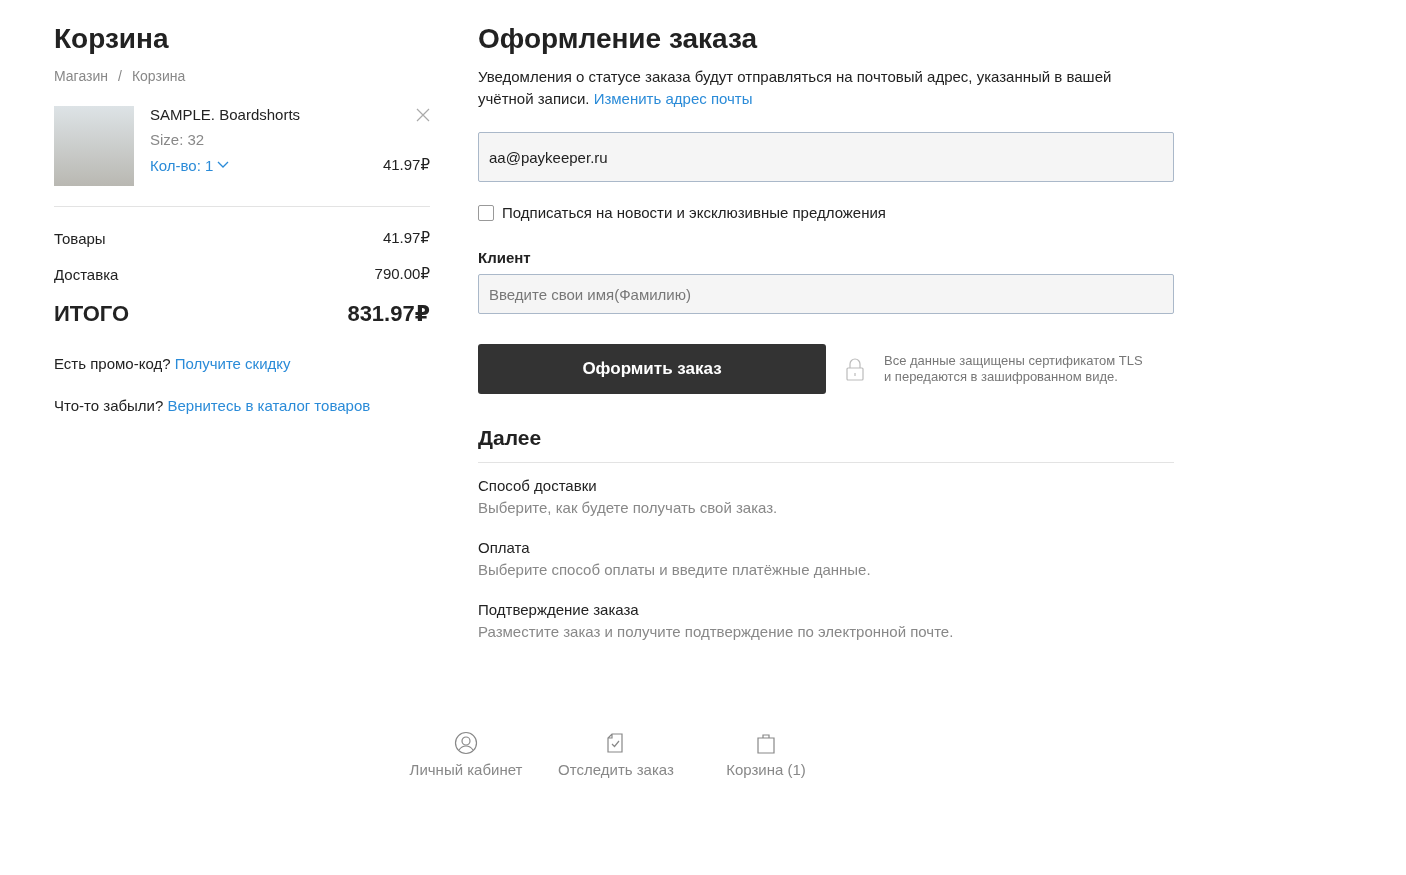 Image resolution: width=1406 pixels, height=875 pixels. I want to click on summary-label: ИТОГО, so click(92, 314).